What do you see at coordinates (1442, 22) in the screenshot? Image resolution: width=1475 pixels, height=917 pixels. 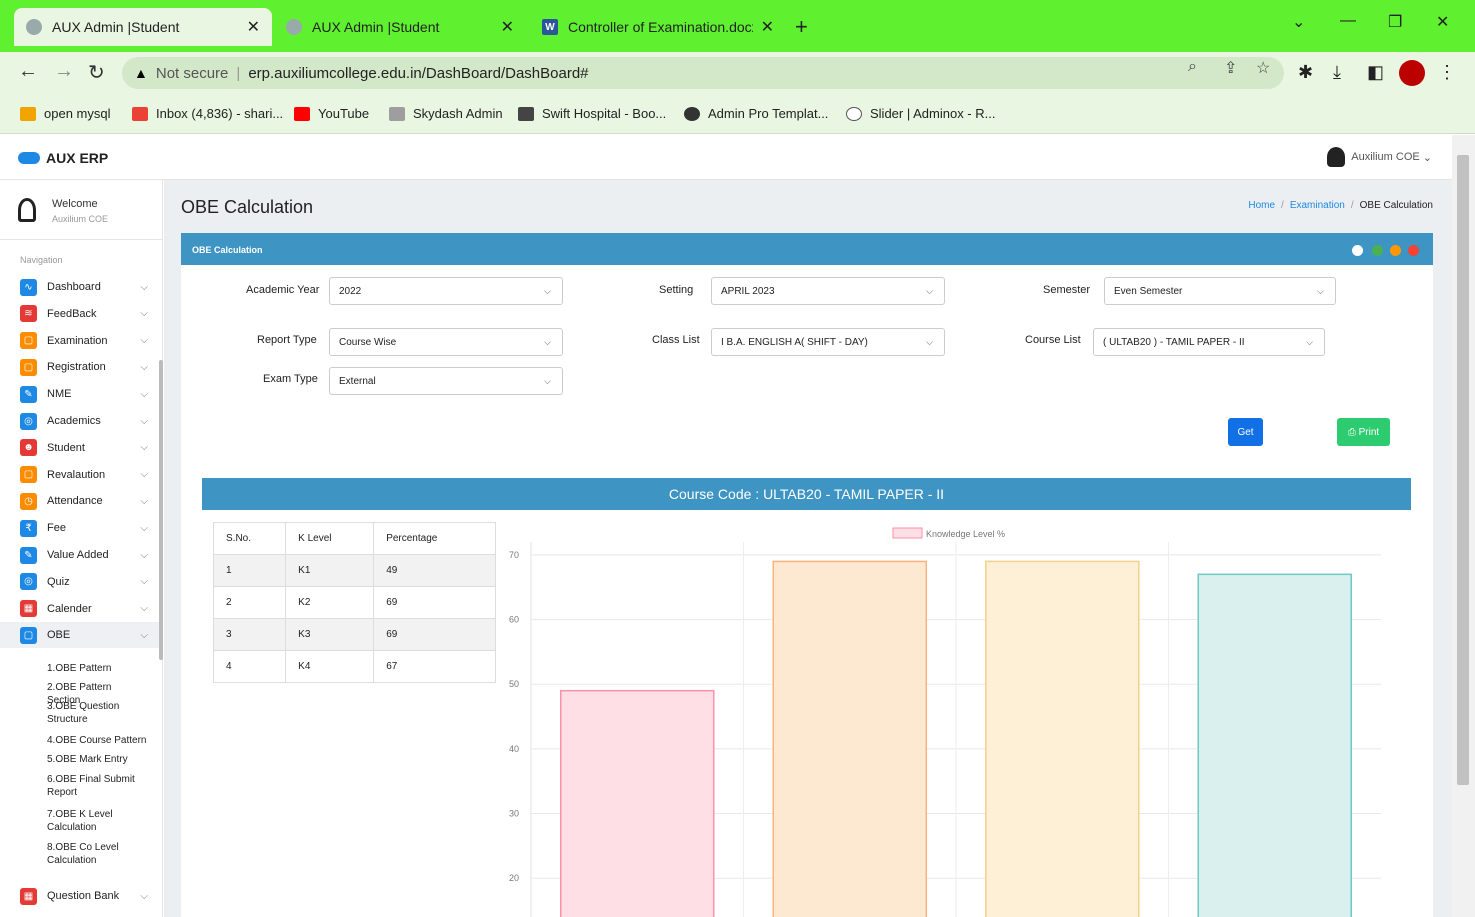 I see `close-window-icon: ✕` at bounding box center [1442, 22].